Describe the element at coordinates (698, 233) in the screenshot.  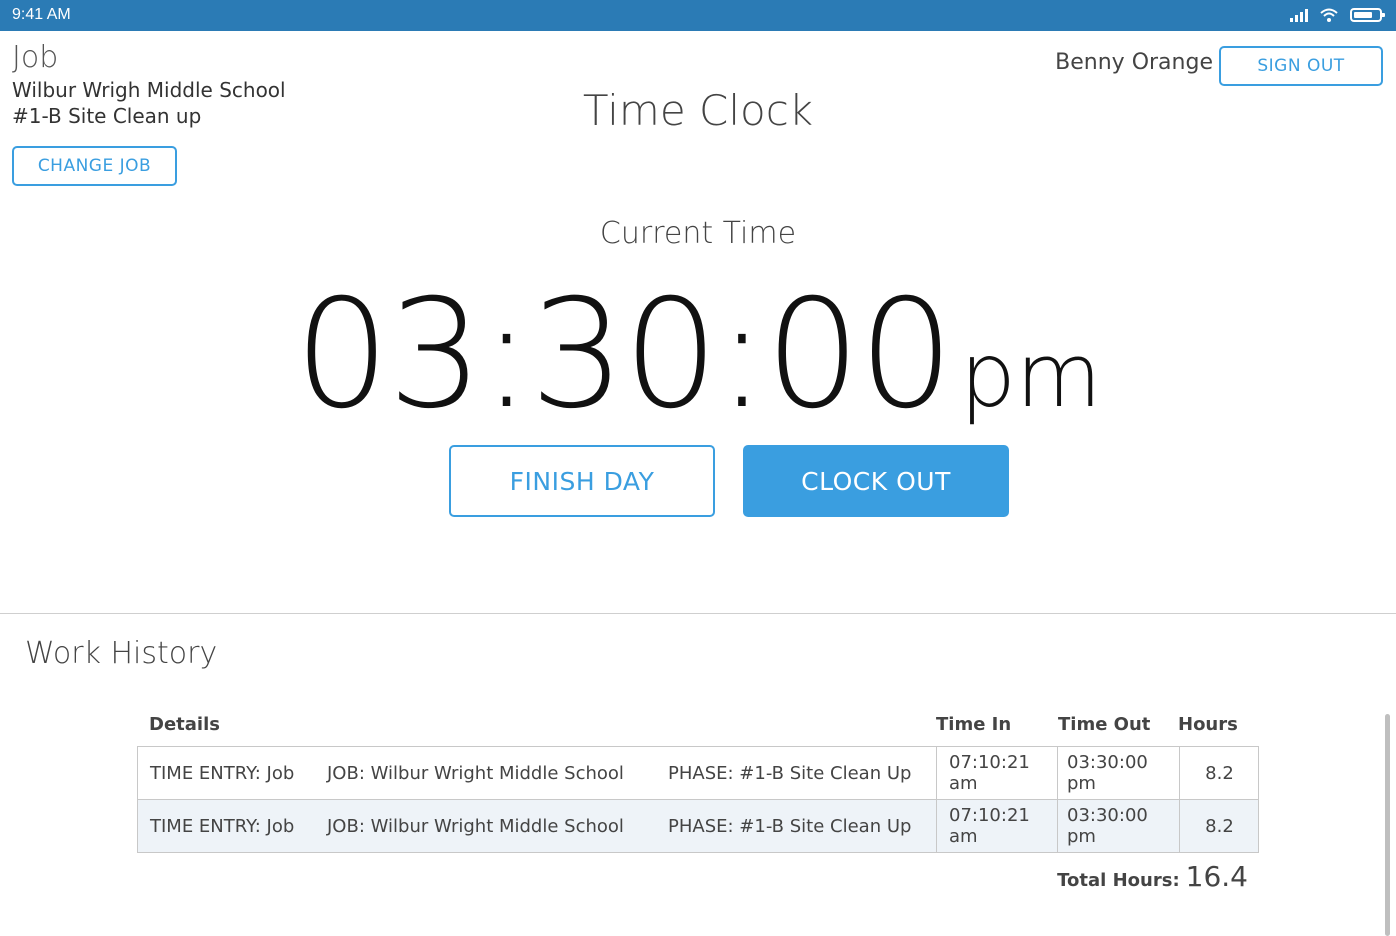
I see `current-time-label: Current Time` at that location.